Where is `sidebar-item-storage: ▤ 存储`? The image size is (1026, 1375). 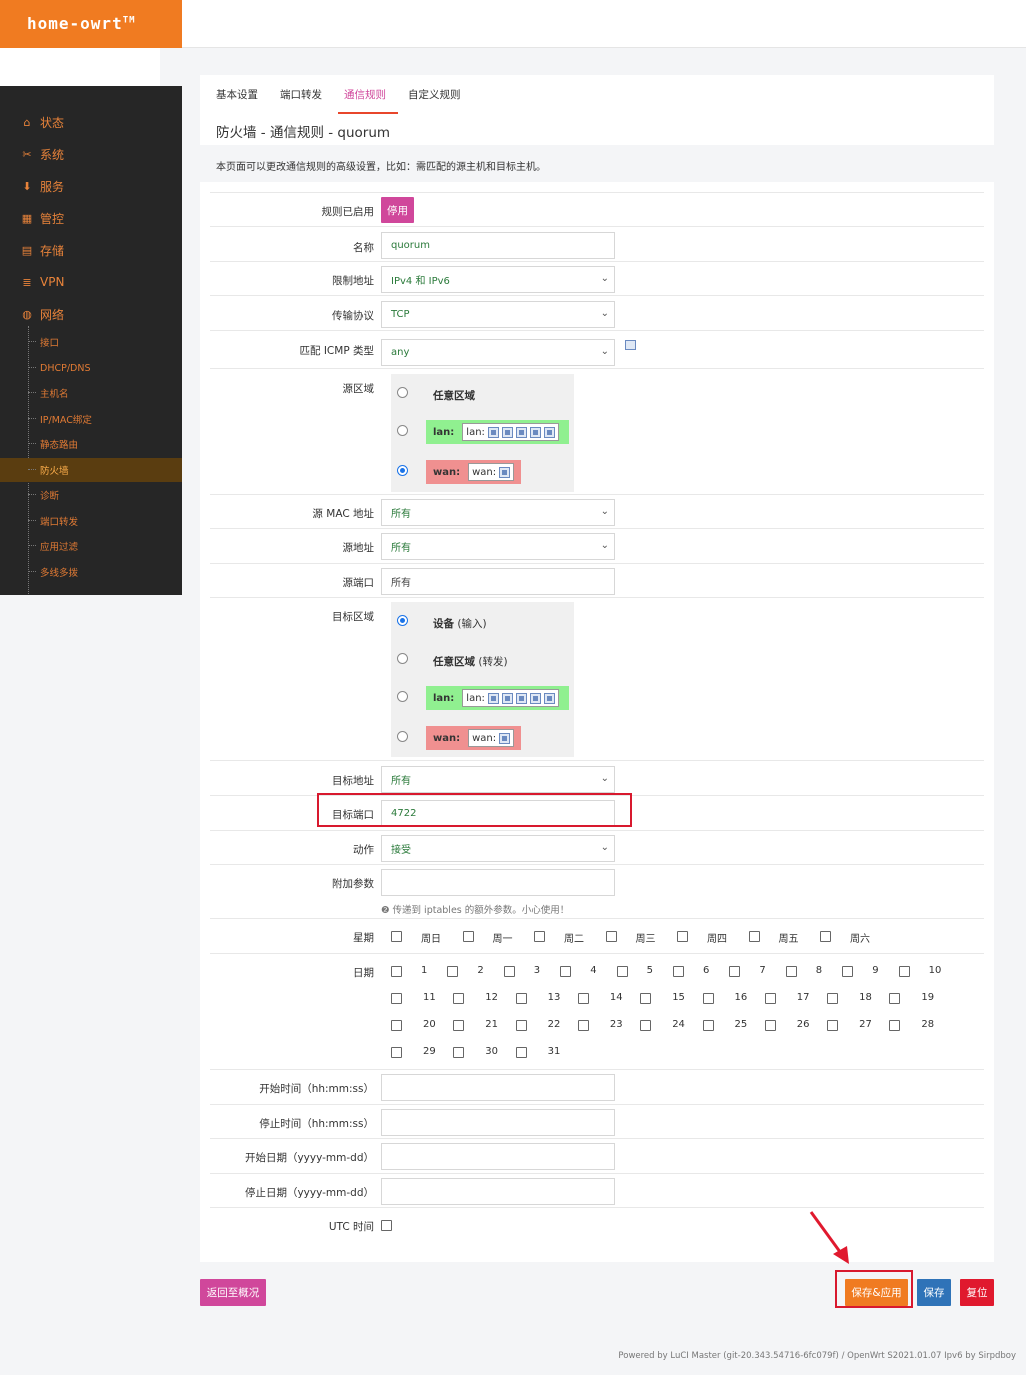 sidebar-item-storage: ▤ 存储 is located at coordinates (91, 250).